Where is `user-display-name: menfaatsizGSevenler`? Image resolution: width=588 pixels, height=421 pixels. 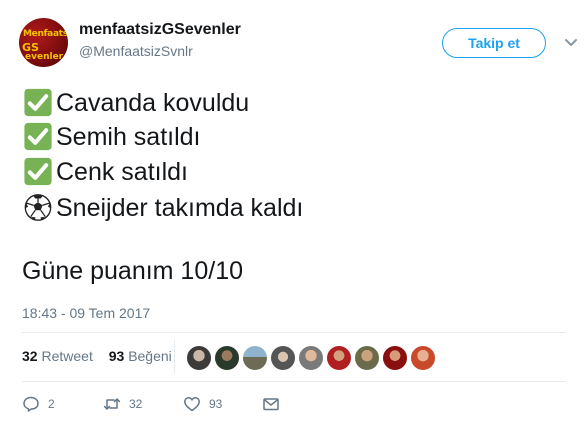
user-display-name: menfaatsizGSevenler is located at coordinates (160, 30).